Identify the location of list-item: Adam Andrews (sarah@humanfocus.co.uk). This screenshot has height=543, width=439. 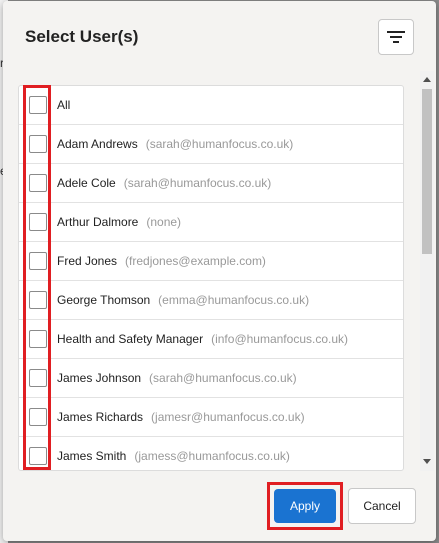
(211, 144).